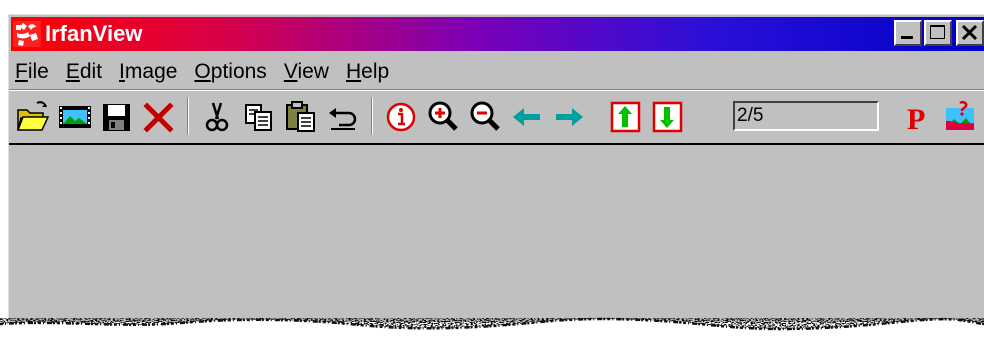 Image resolution: width=984 pixels, height=352 pixels. I want to click on about-icon, so click(960, 115).